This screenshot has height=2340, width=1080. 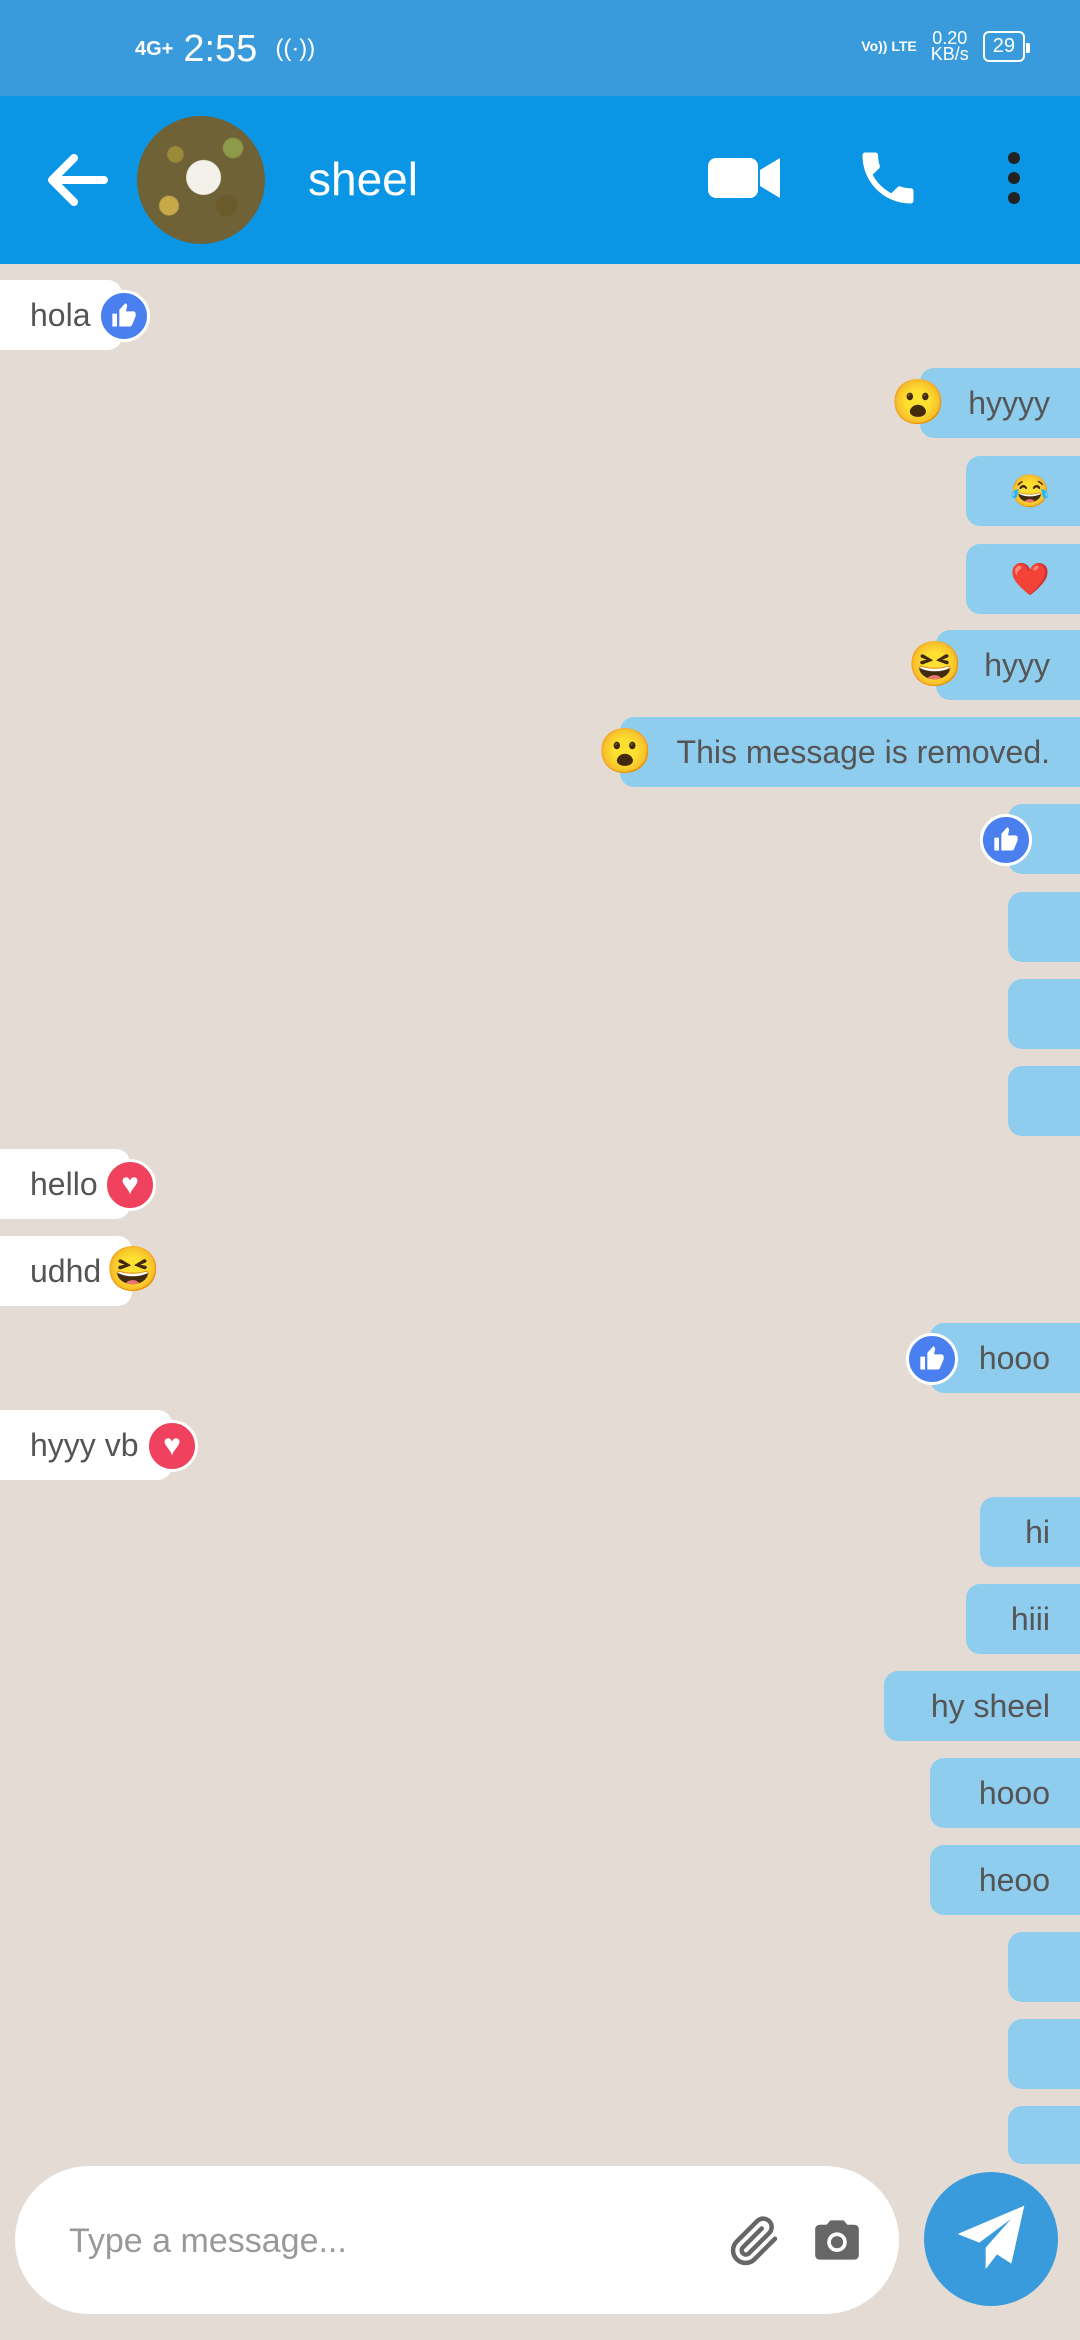 I want to click on outgoing-message: This message is removed., so click(x=850, y=752).